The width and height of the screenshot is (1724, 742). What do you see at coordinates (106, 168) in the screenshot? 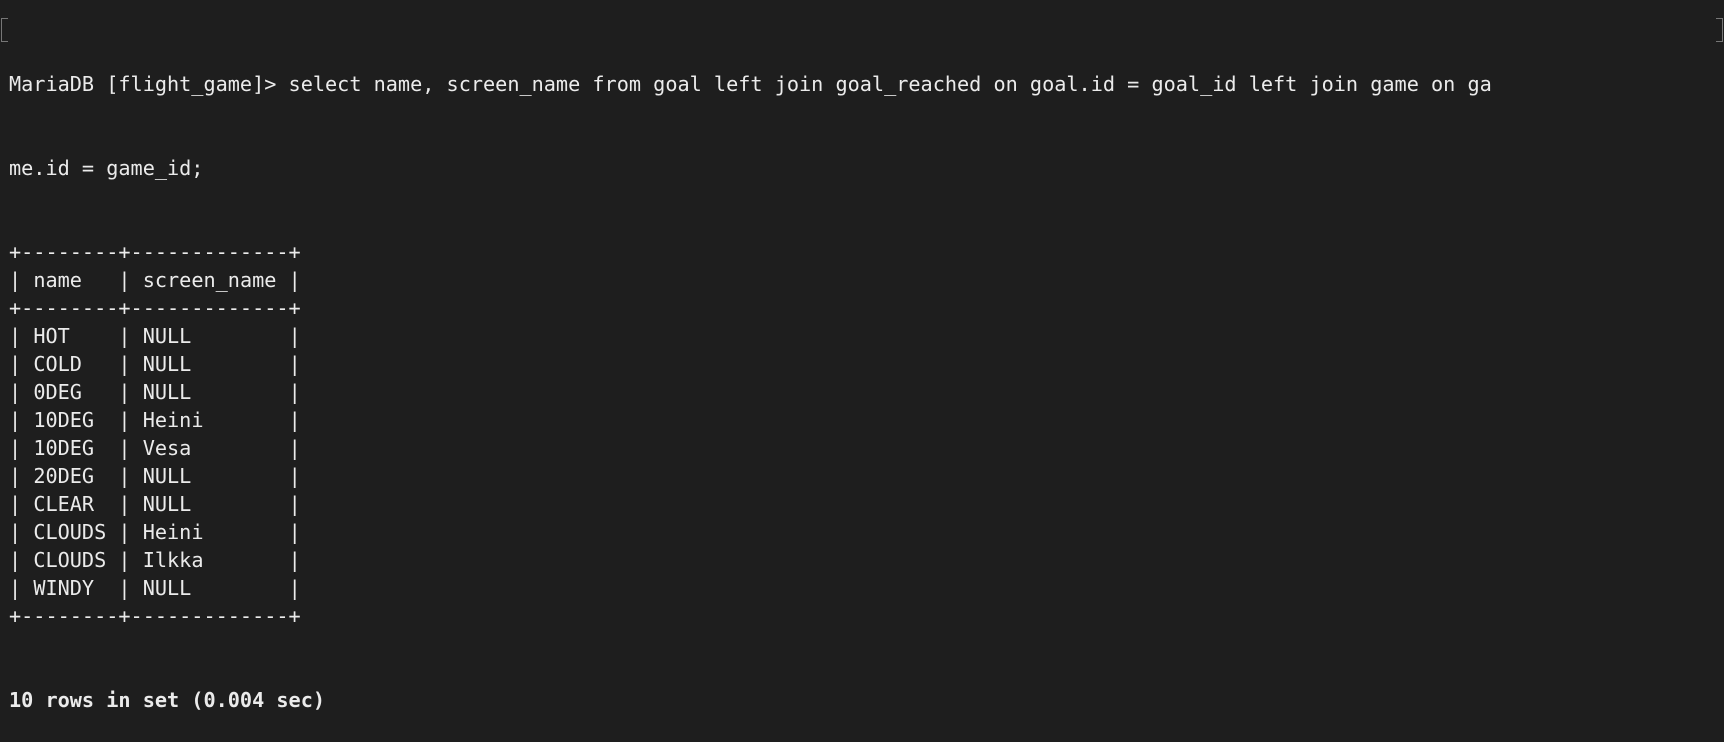
I see `command-line-continued: me.id = game_id;` at bounding box center [106, 168].